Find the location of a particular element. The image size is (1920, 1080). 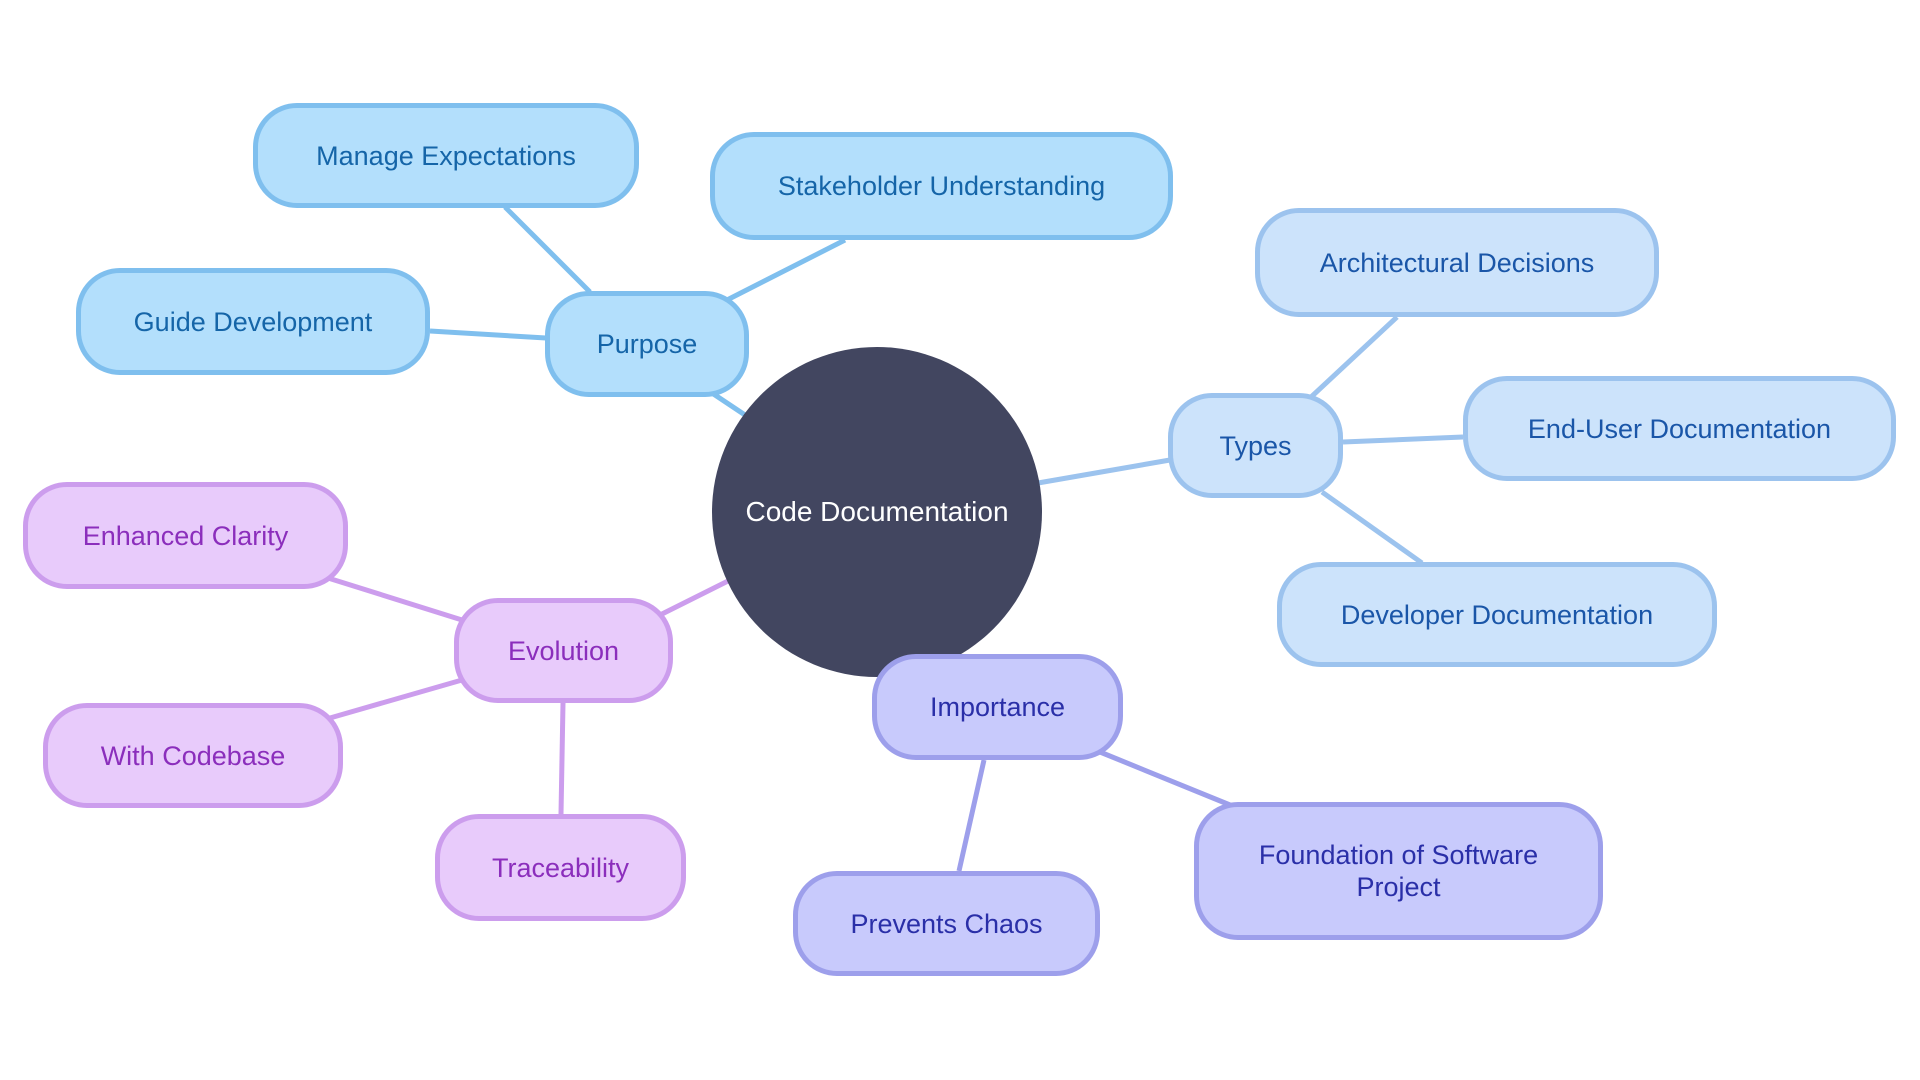

leaf-node-prevents-chaos: Prevents Chaos is located at coordinates (946, 923).